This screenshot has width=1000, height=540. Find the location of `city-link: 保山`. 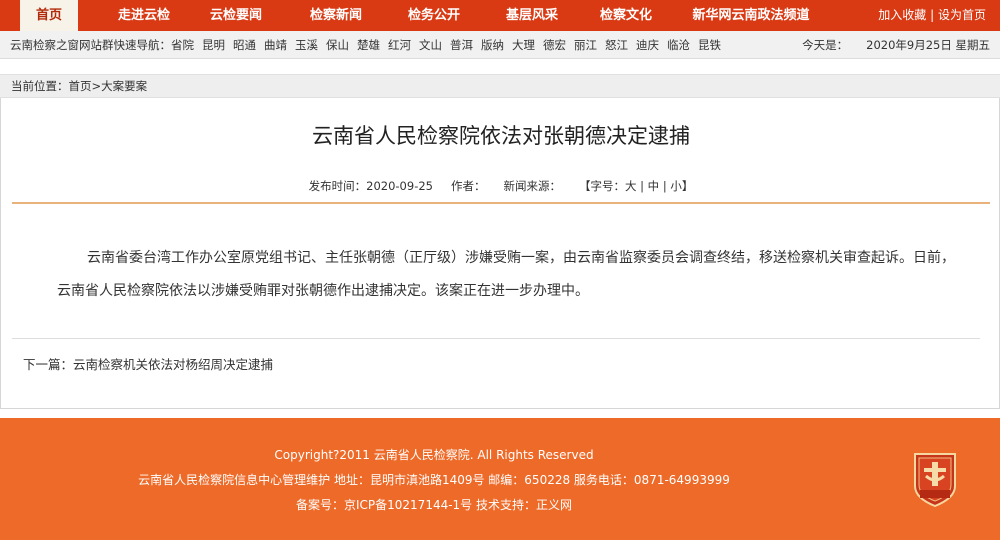

city-link: 保山 is located at coordinates (337, 45).